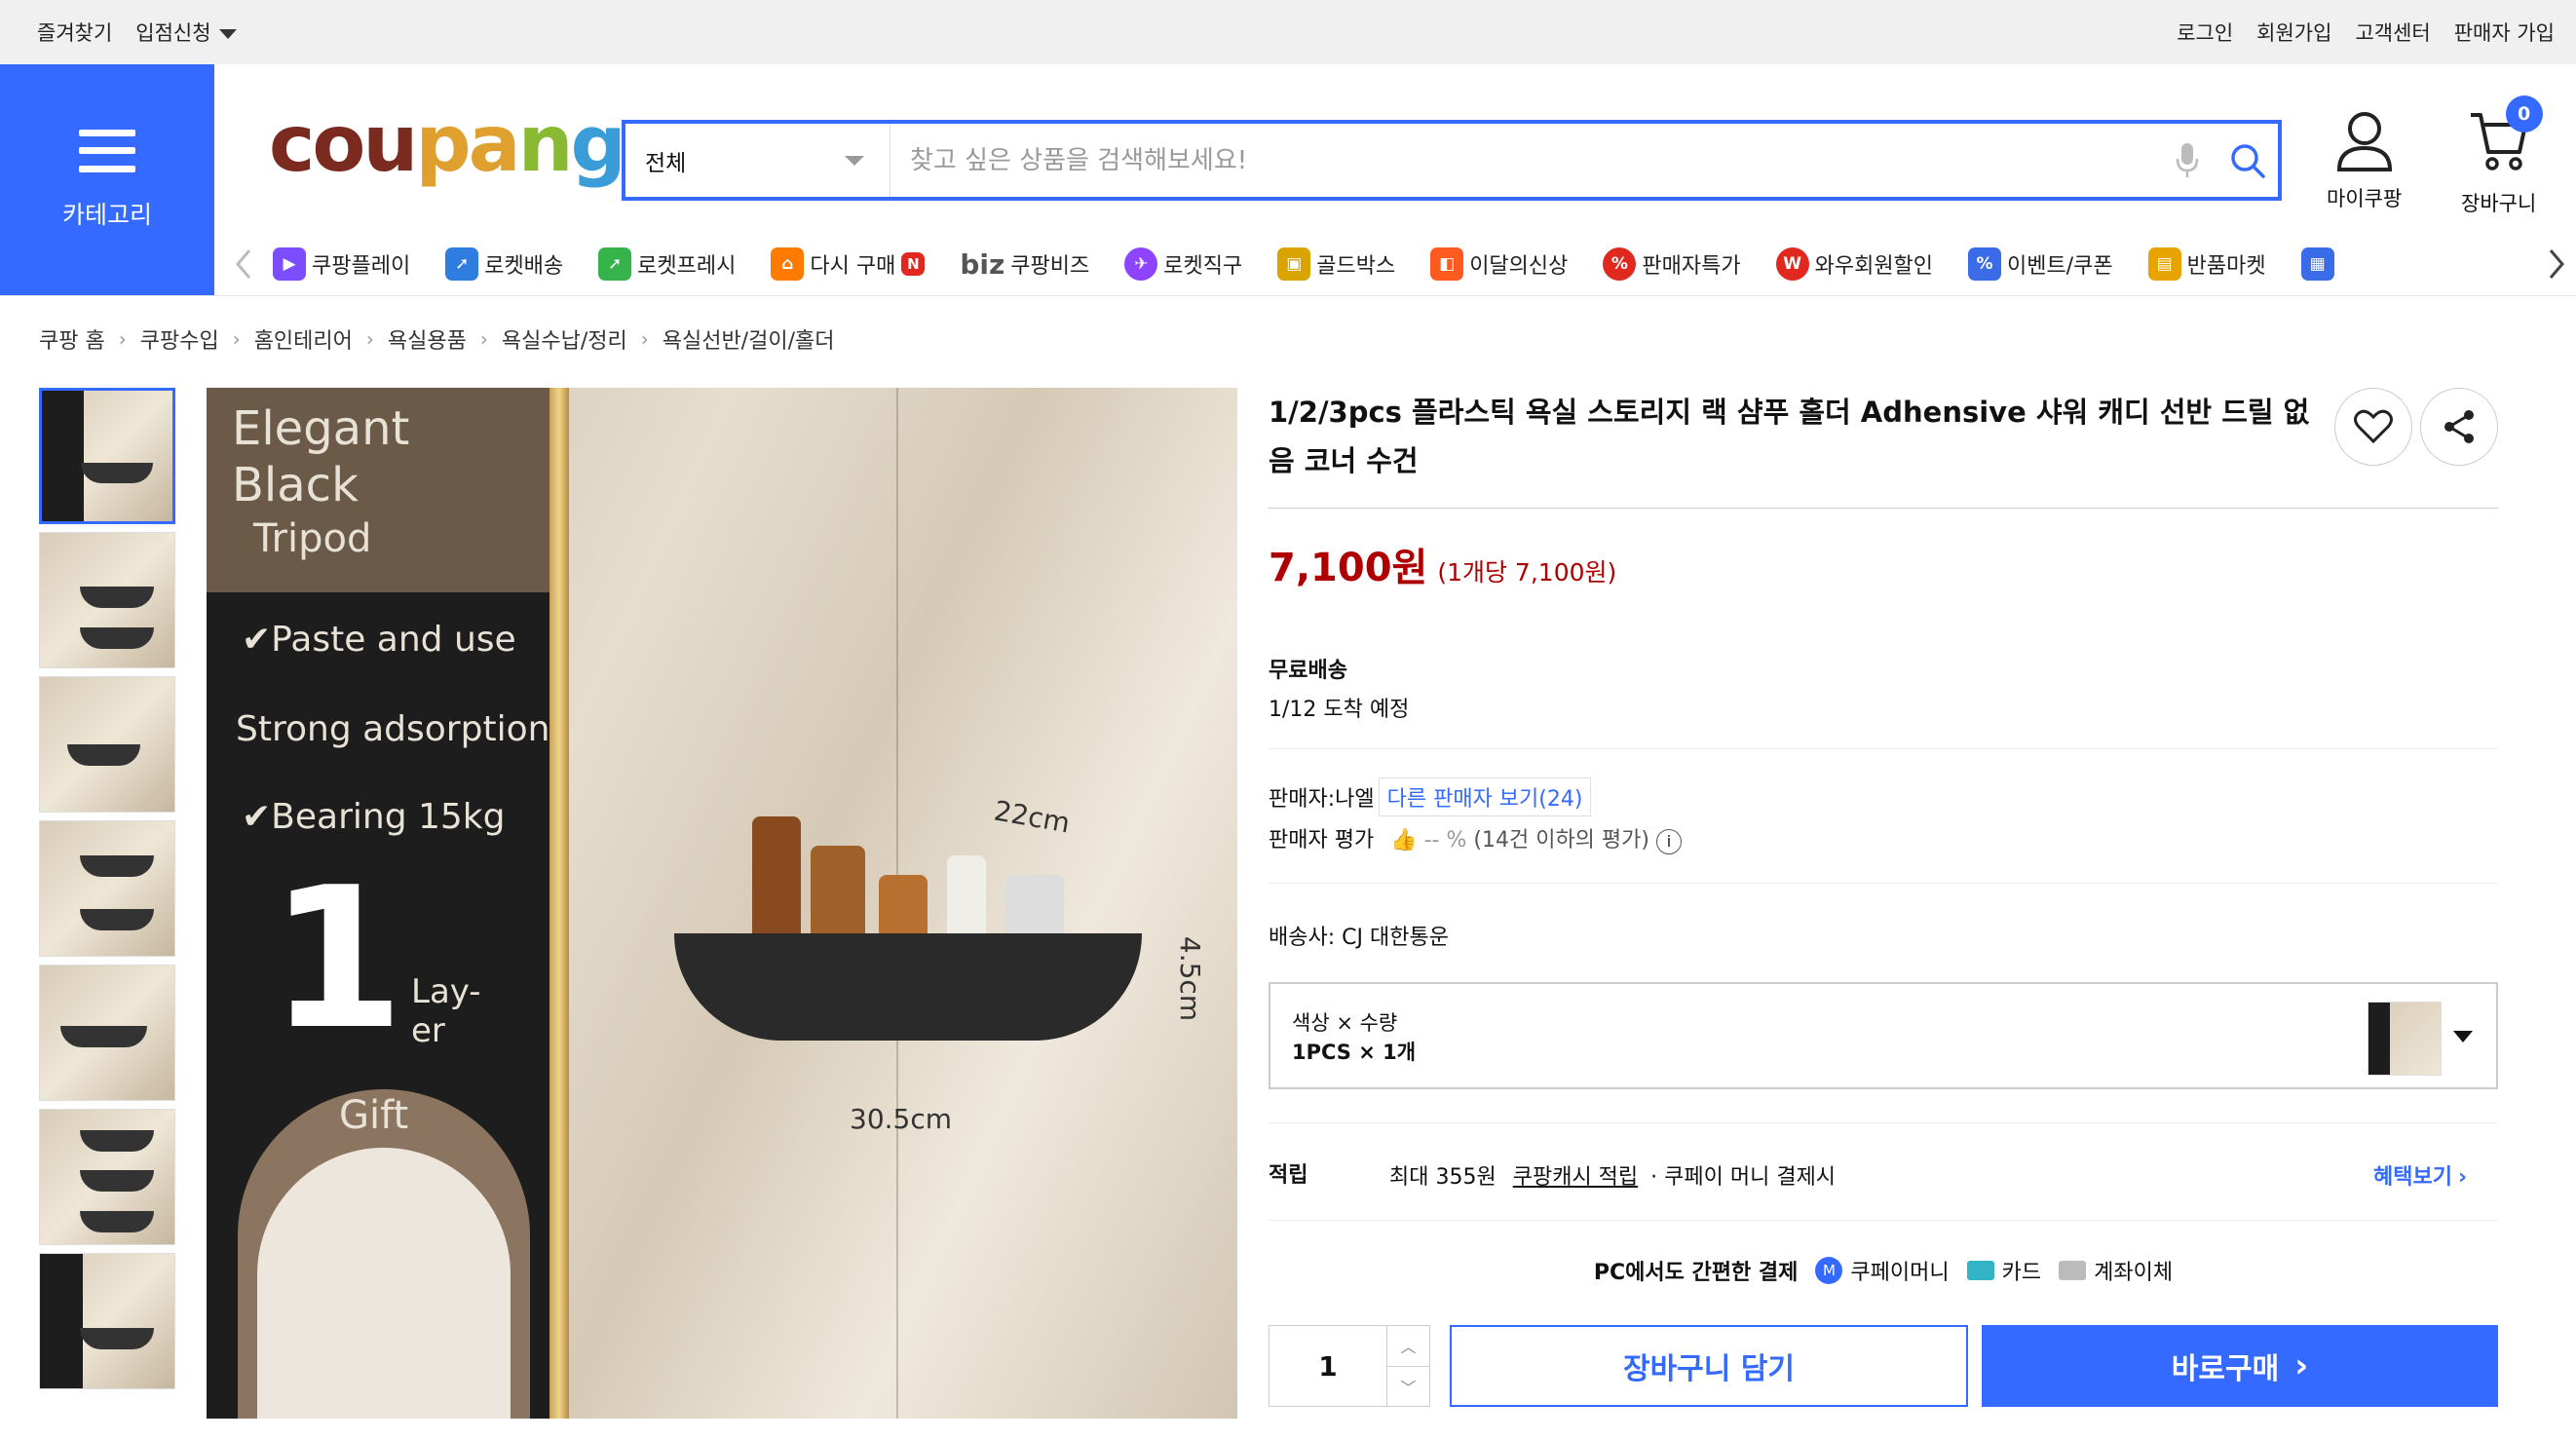 This screenshot has height=1440, width=2576. Describe the element at coordinates (1696, 1273) in the screenshot. I see `payment-title: PC에서도 간편한 결제` at that location.